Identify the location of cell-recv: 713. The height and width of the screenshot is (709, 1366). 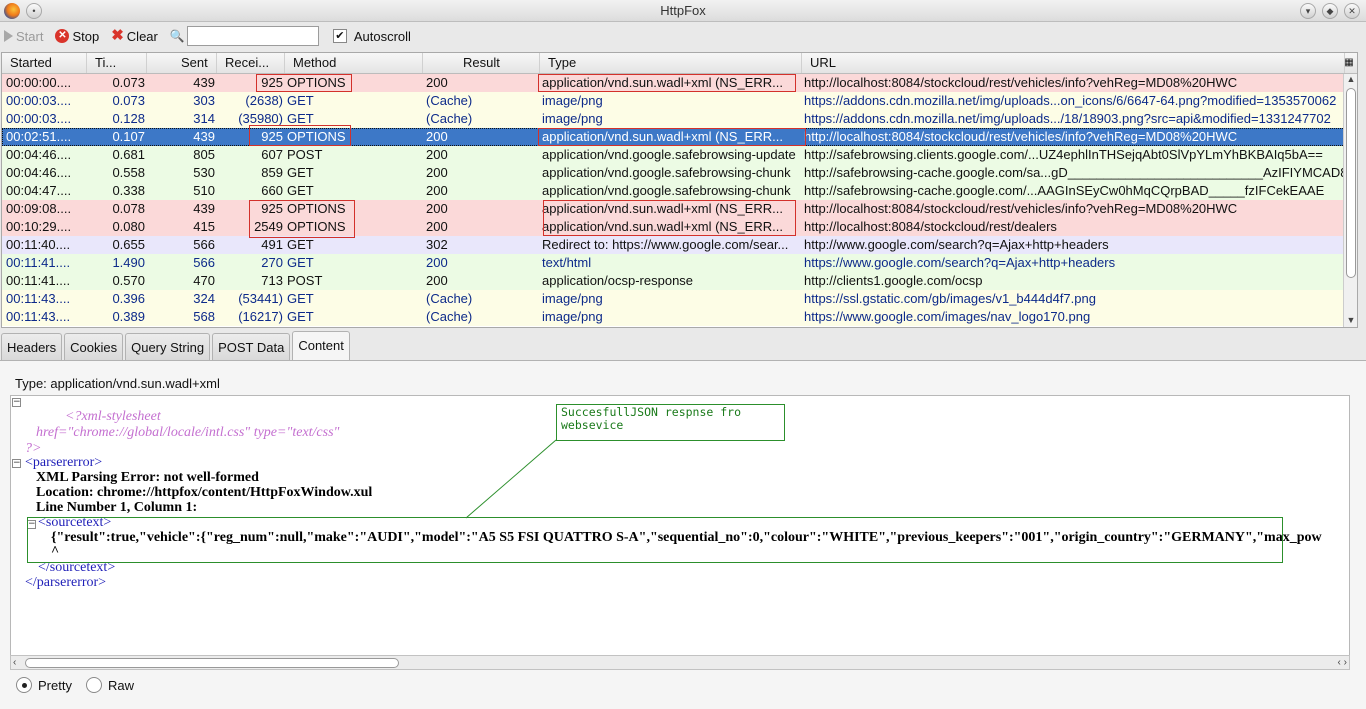
(272, 280).